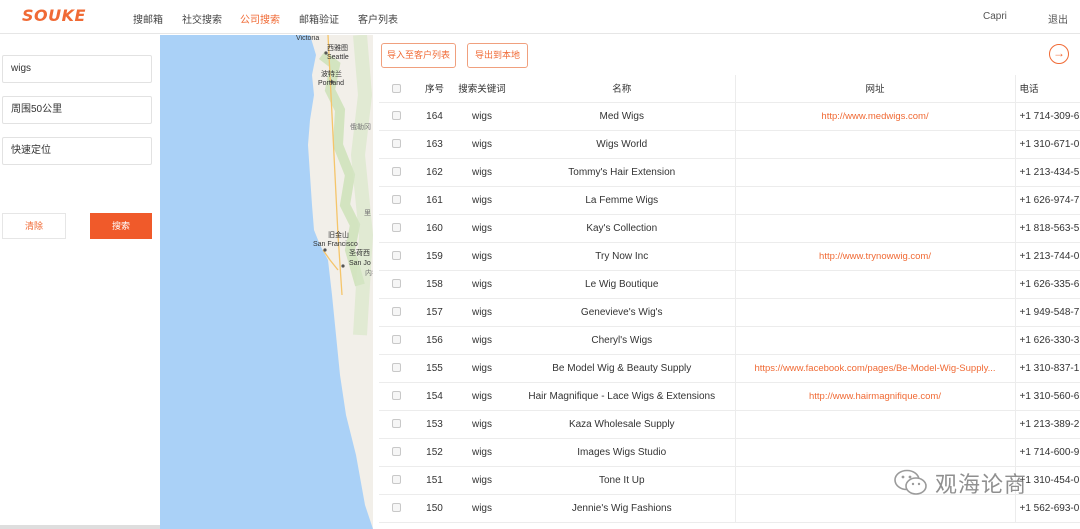  What do you see at coordinates (540, 17) in the screenshot?
I see `top-navbar: SOUKE 搜邮箱 社交搜索 公司搜索 邮箱验证 客户列表 Capri 退出` at bounding box center [540, 17].